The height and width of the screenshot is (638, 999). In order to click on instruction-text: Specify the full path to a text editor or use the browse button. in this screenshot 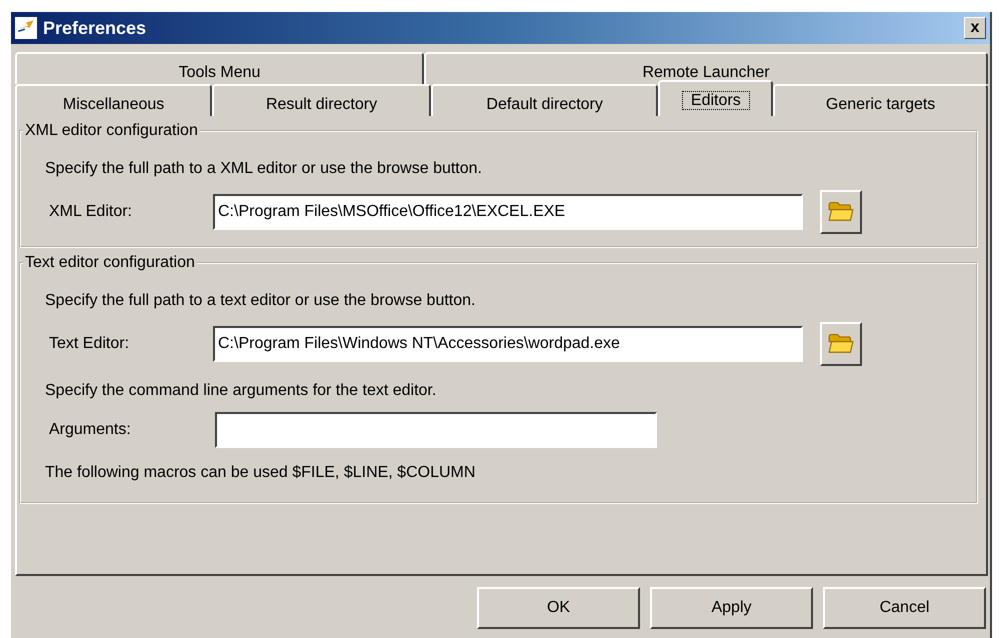, I will do `click(260, 301)`.